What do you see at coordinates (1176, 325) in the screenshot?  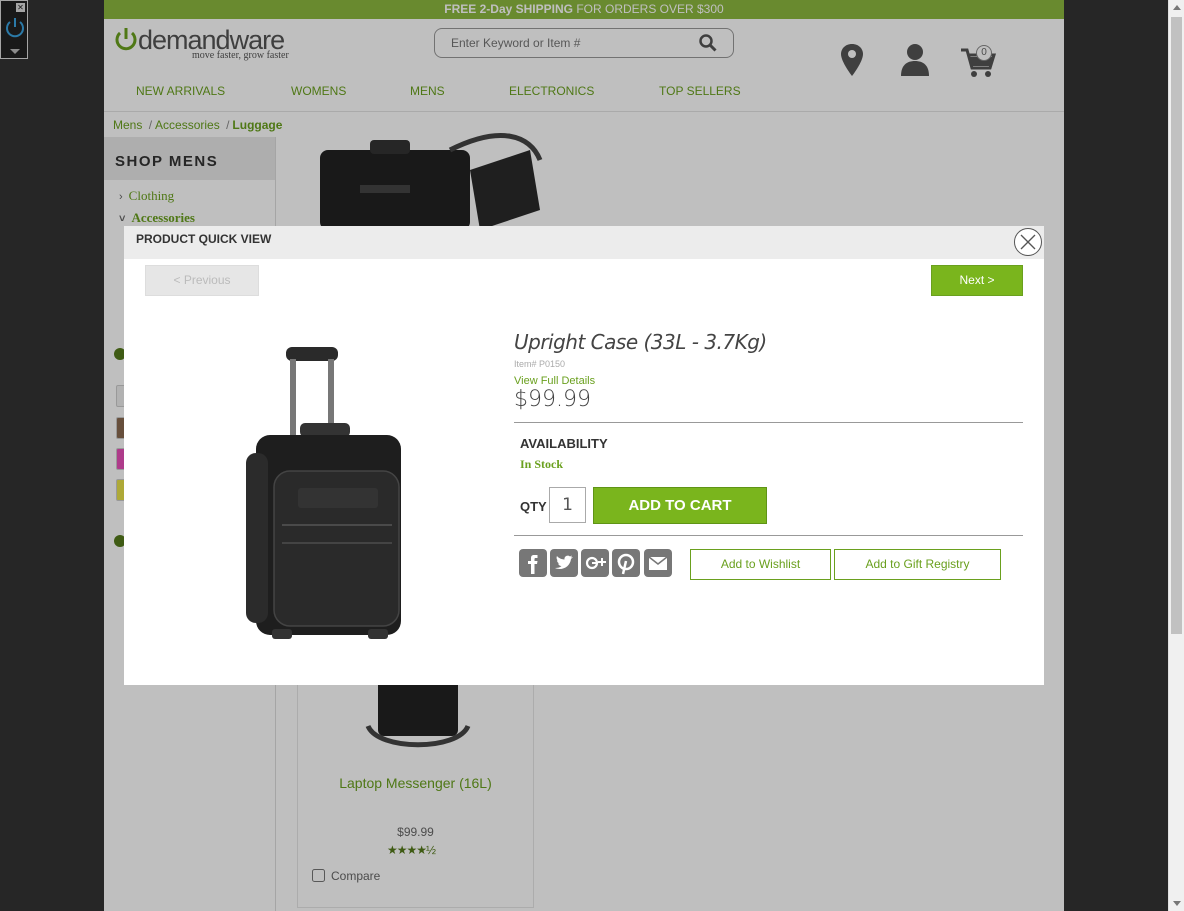 I see `scrollbar-thumb` at bounding box center [1176, 325].